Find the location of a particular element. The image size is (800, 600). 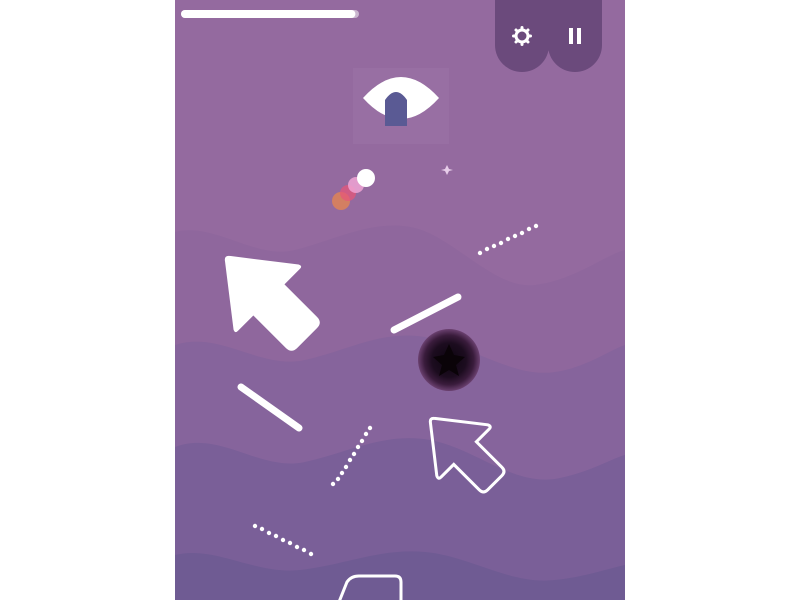

settings-button is located at coordinates (522, 36).